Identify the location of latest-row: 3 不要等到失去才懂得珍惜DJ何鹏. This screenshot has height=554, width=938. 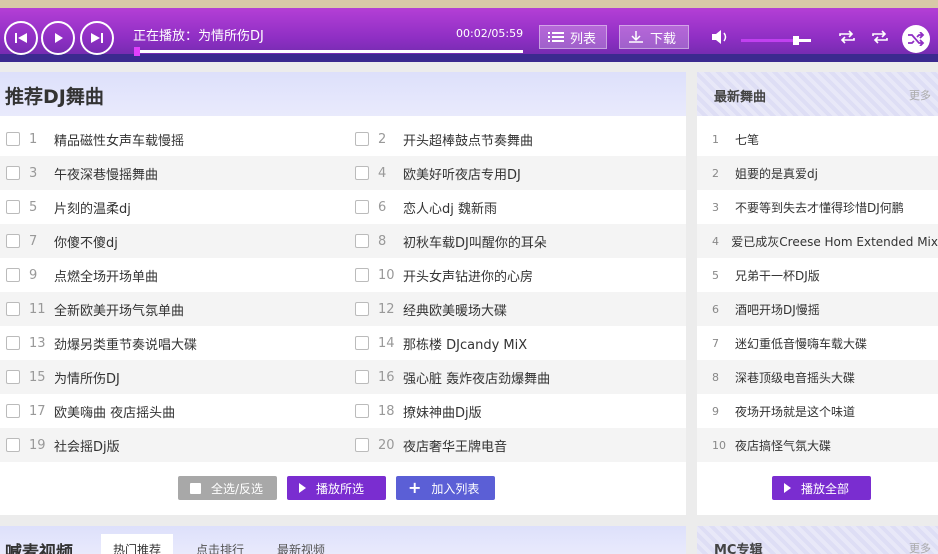
(817, 207).